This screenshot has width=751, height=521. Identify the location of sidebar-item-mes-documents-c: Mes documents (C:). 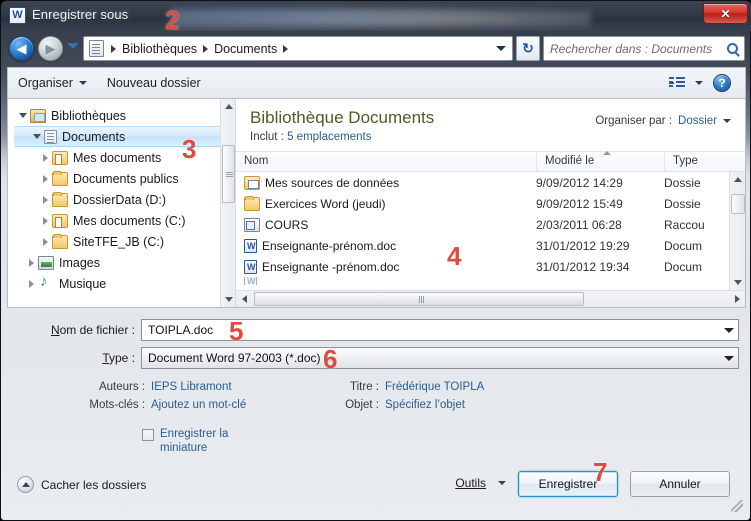
(121, 220).